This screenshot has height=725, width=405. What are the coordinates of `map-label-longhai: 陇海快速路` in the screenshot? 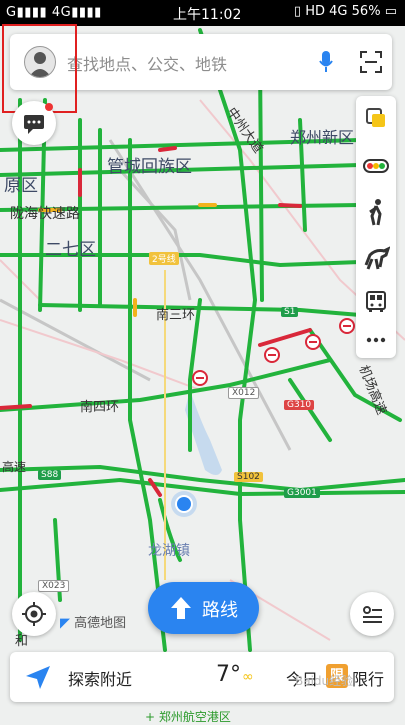 It's located at (45, 214).